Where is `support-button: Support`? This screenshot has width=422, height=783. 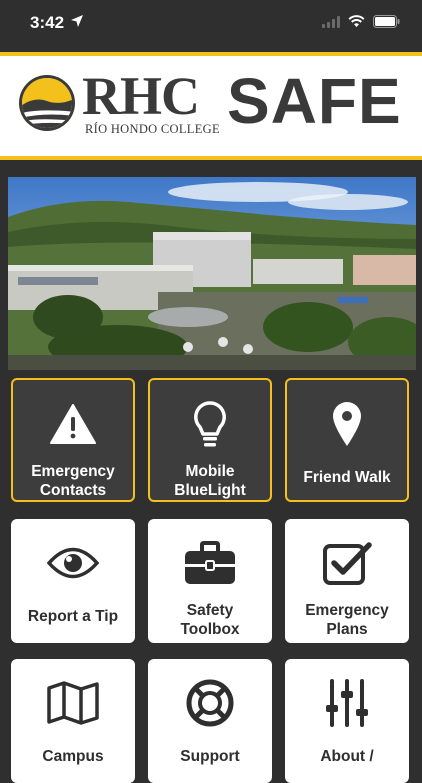 support-button: Support is located at coordinates (210, 721).